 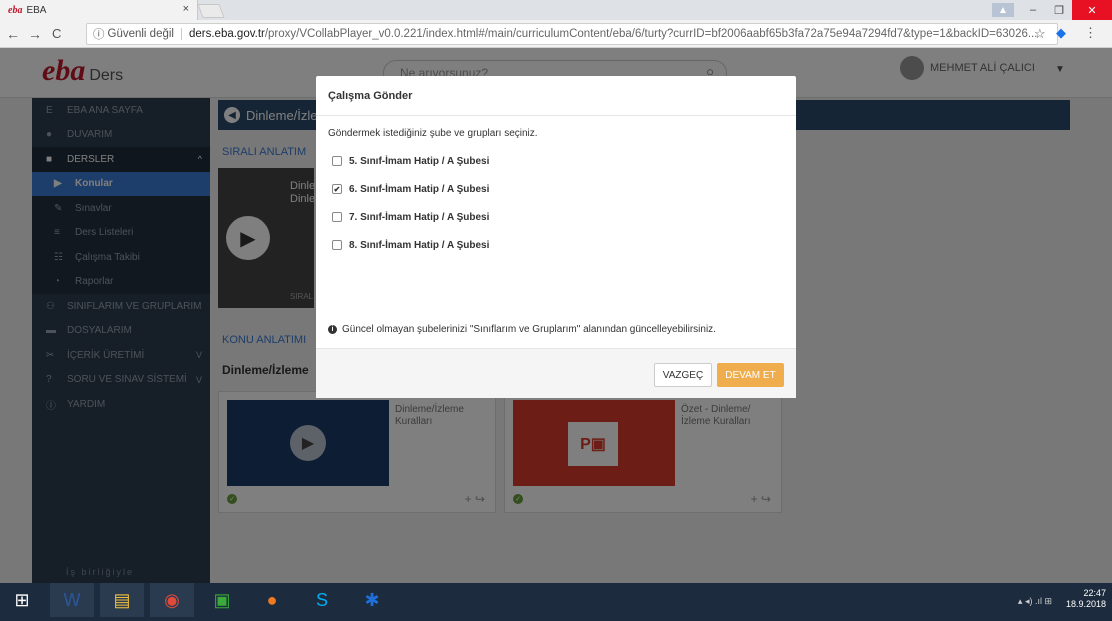 What do you see at coordinates (22, 600) in the screenshot?
I see `windows-start-icon: ⊞` at bounding box center [22, 600].